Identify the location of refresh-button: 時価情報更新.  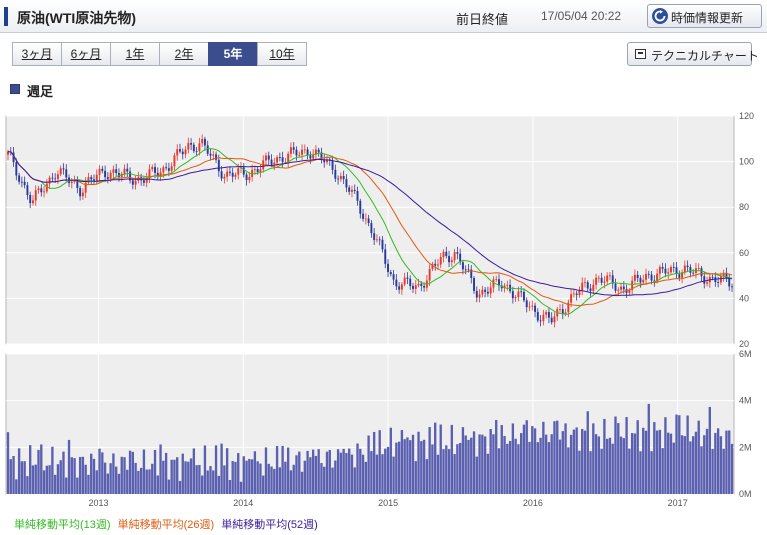
(704, 16).